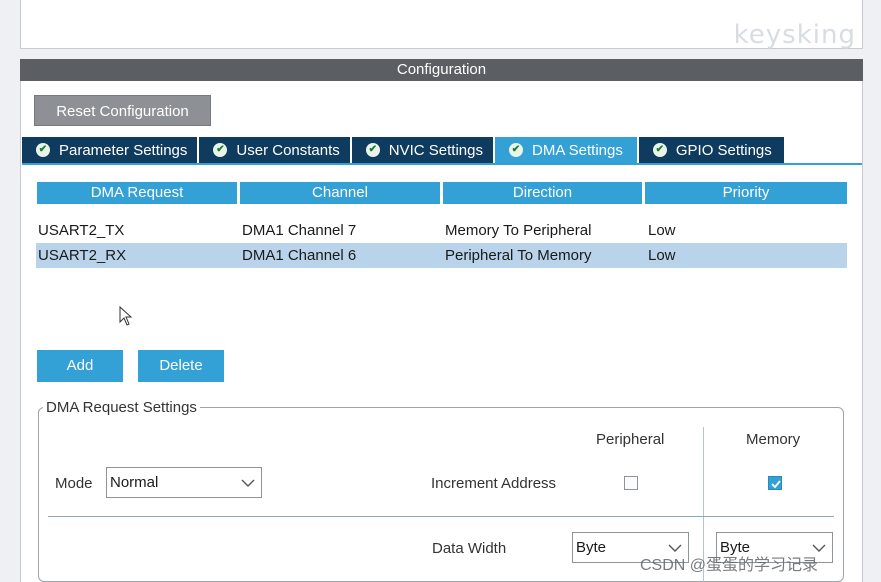  Describe the element at coordinates (518, 255) in the screenshot. I see `cell-direction: Peripheral To Memory` at that location.